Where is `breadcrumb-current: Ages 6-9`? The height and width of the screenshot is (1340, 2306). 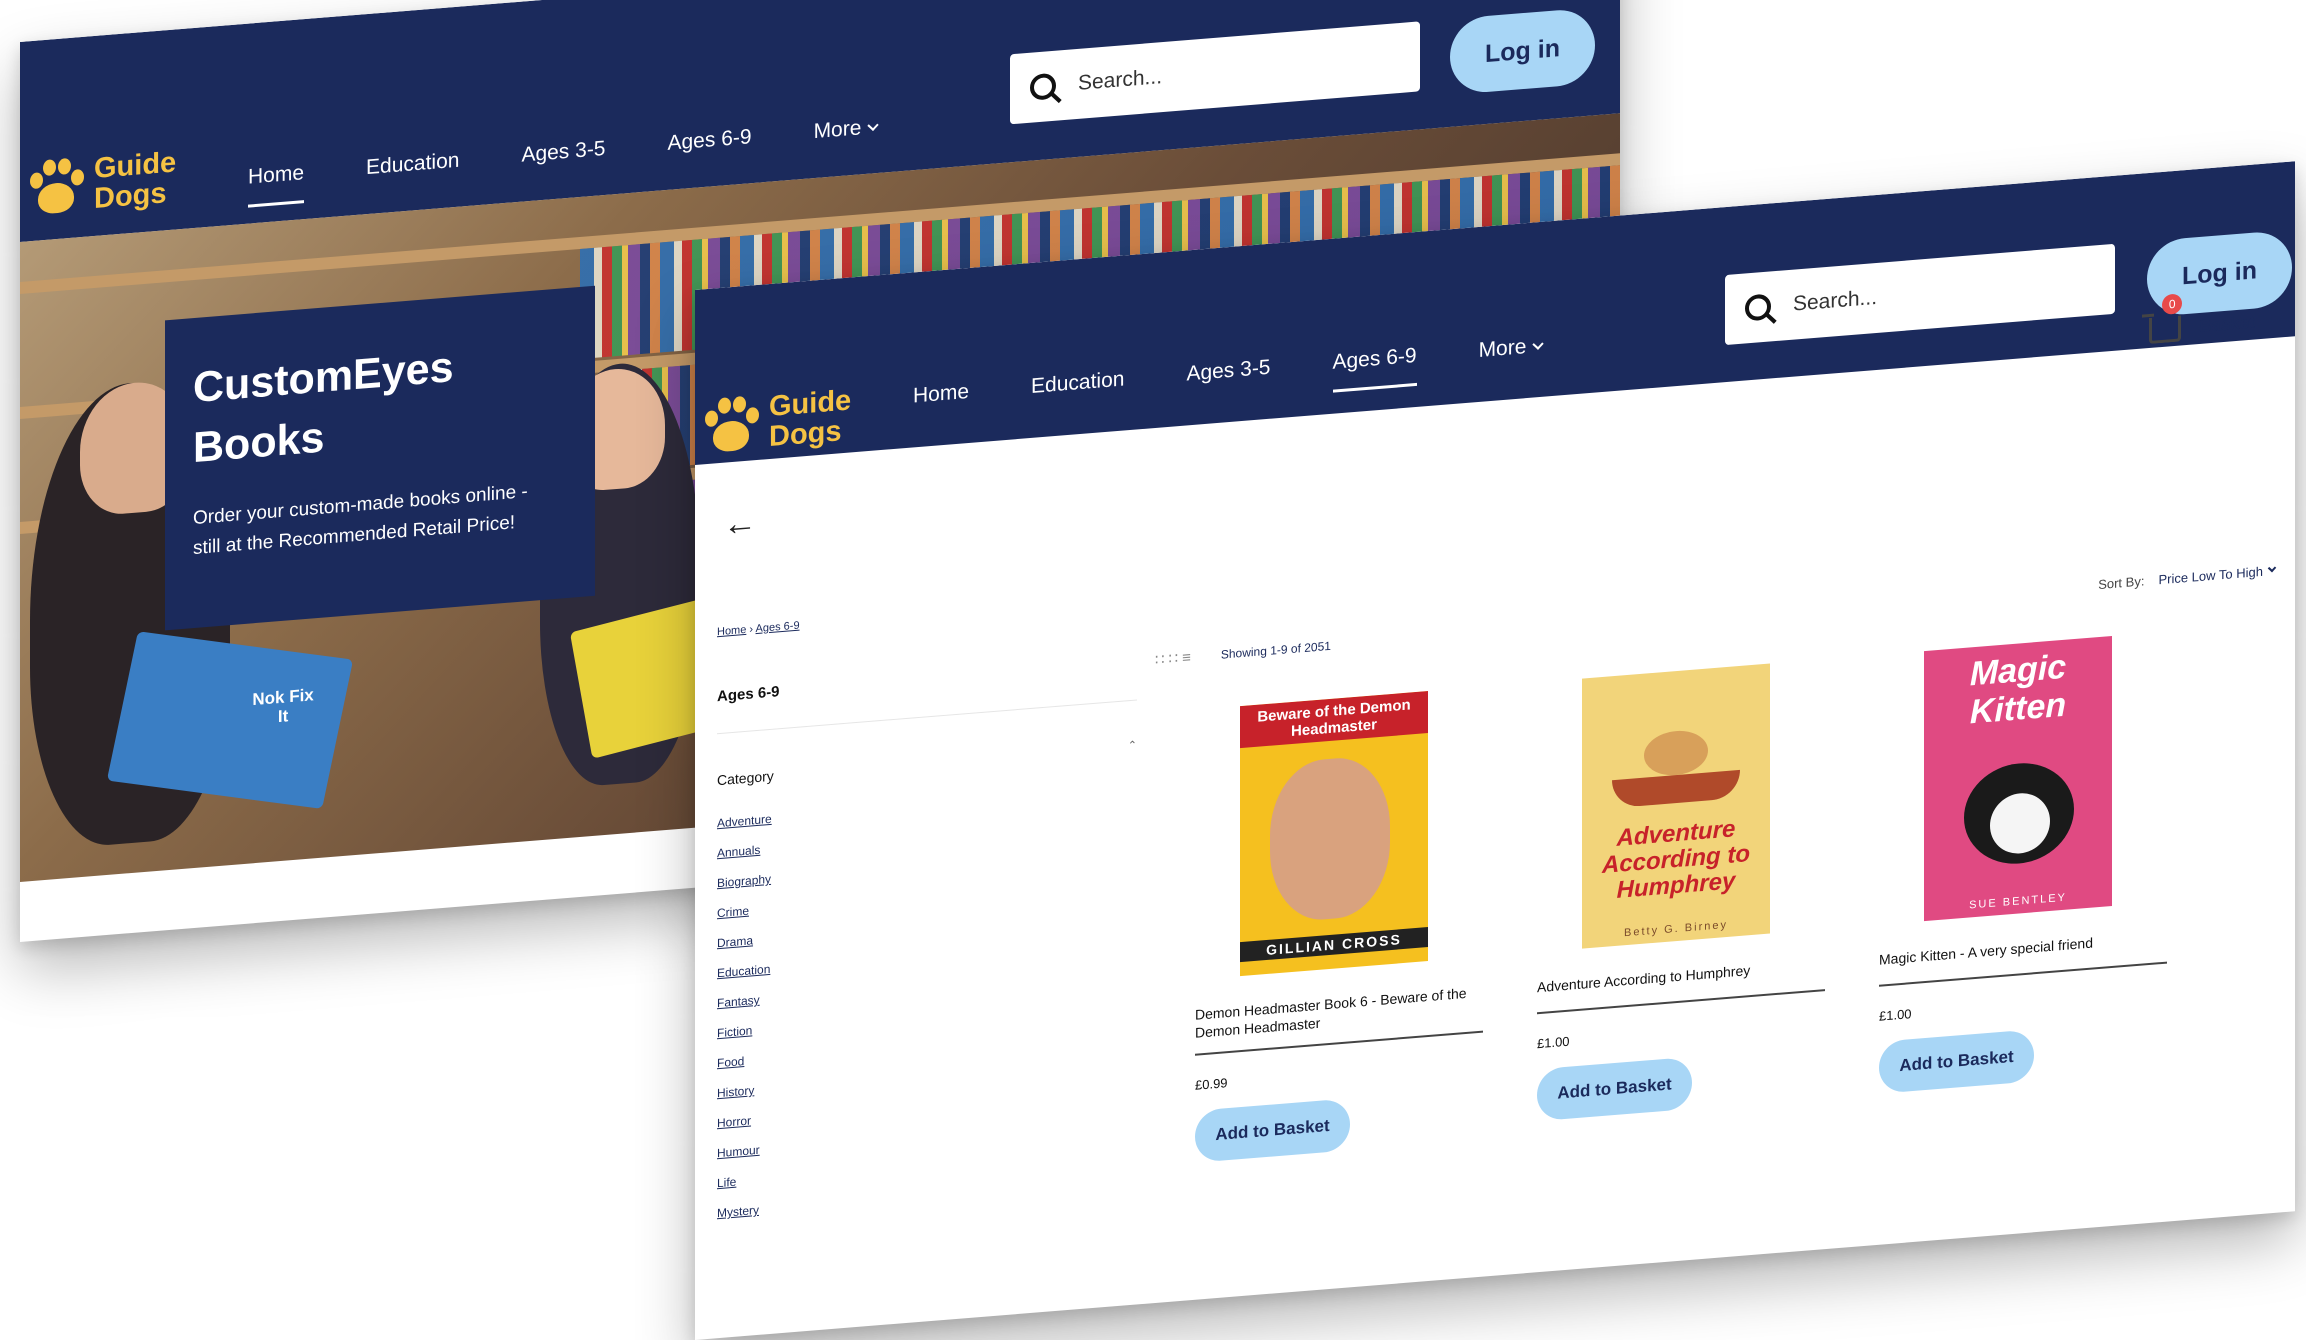 breadcrumb-current: Ages 6-9 is located at coordinates (778, 628).